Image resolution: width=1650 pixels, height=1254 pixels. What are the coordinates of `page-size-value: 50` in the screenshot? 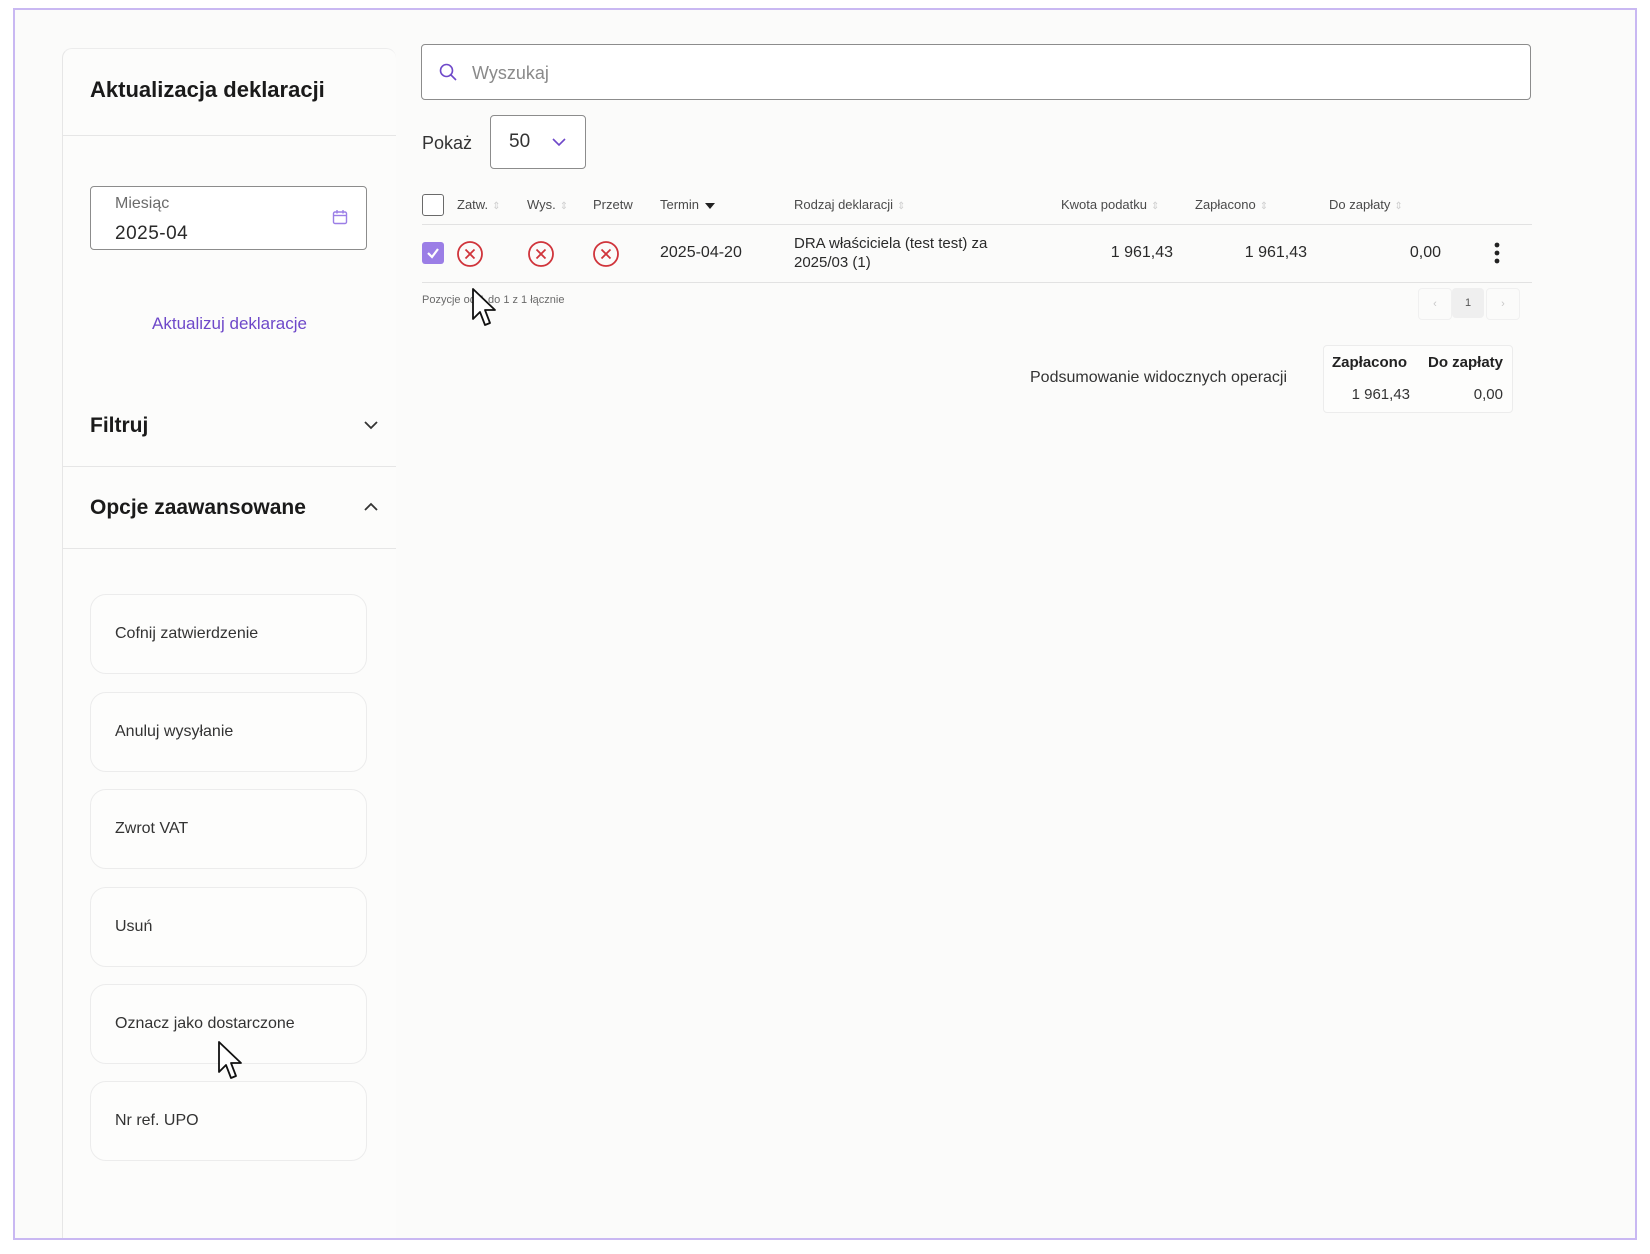 It's located at (520, 141).